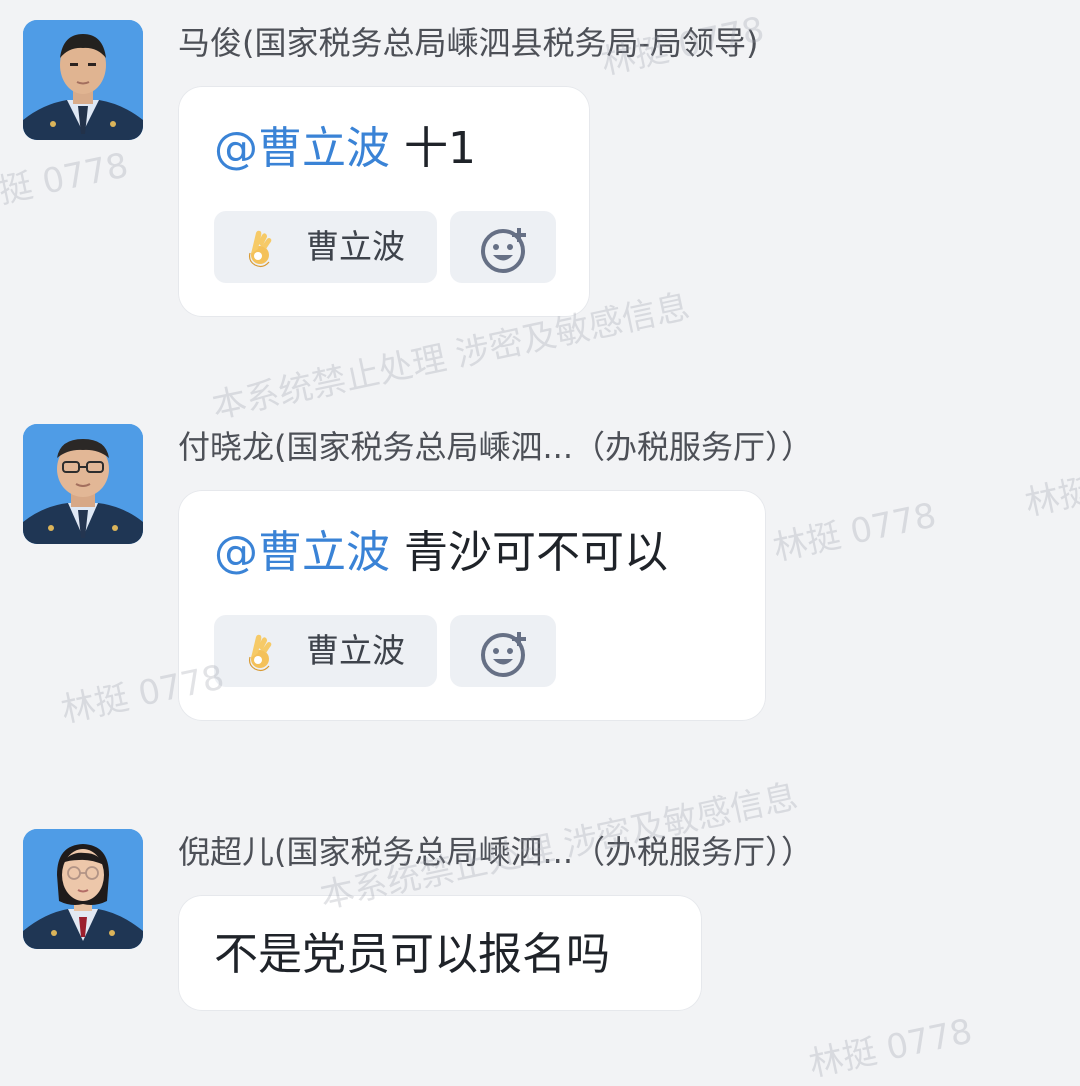 This screenshot has width=1080, height=1086. What do you see at coordinates (468, 43) in the screenshot?
I see `sender-name: 马俊(国家税务总局嵊泗县税务局-局领导)` at bounding box center [468, 43].